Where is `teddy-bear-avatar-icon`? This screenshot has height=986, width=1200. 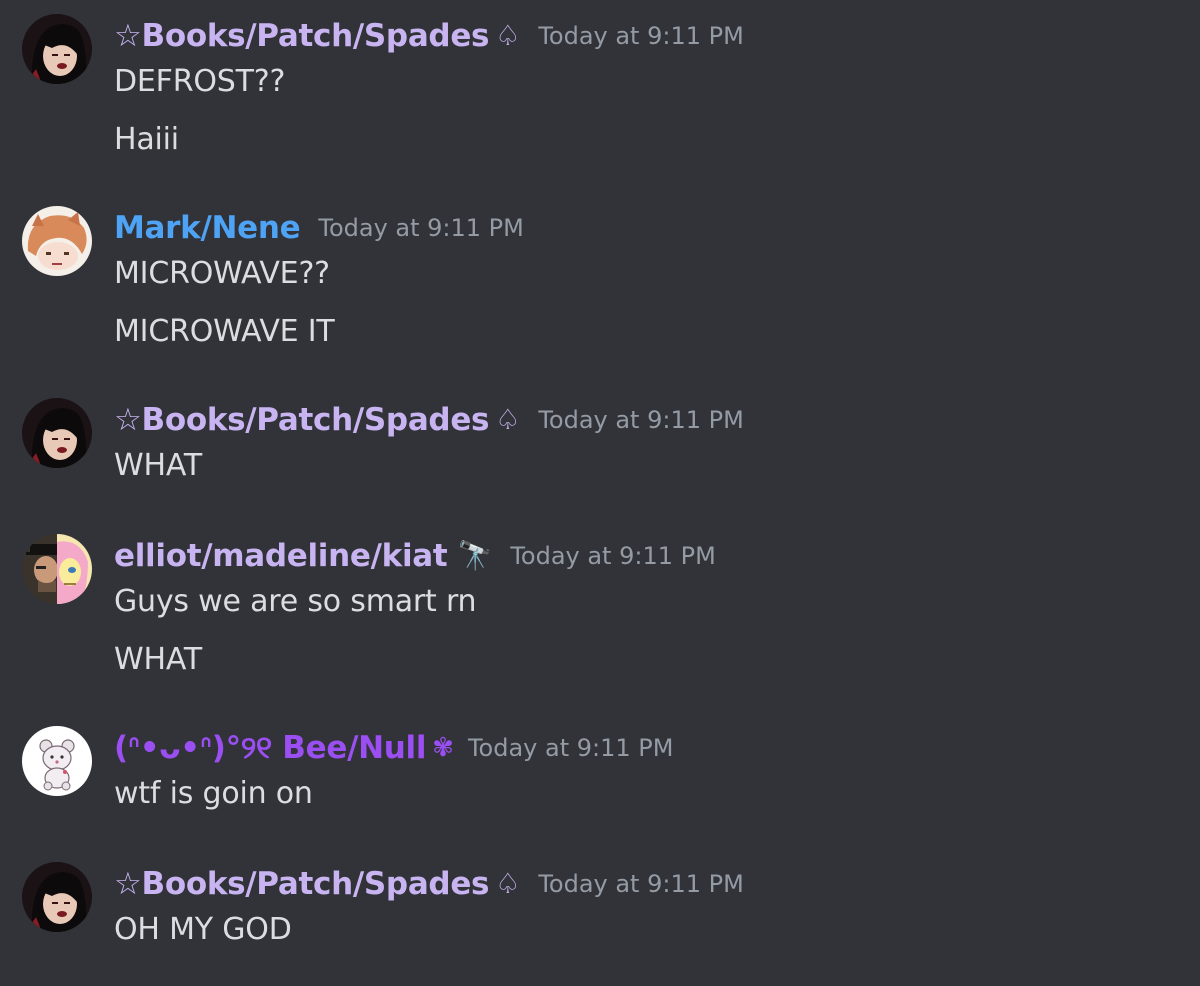
teddy-bear-avatar-icon is located at coordinates (57, 761).